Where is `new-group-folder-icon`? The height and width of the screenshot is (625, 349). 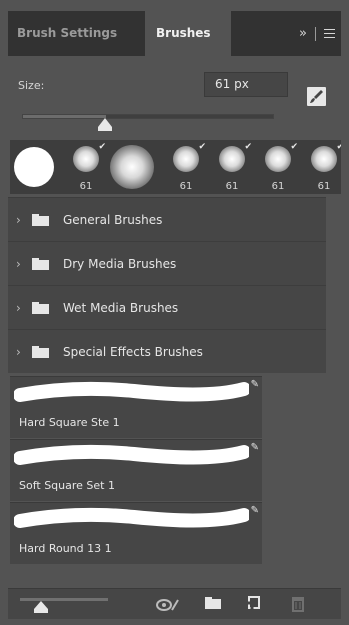 new-group-folder-icon is located at coordinates (213, 603).